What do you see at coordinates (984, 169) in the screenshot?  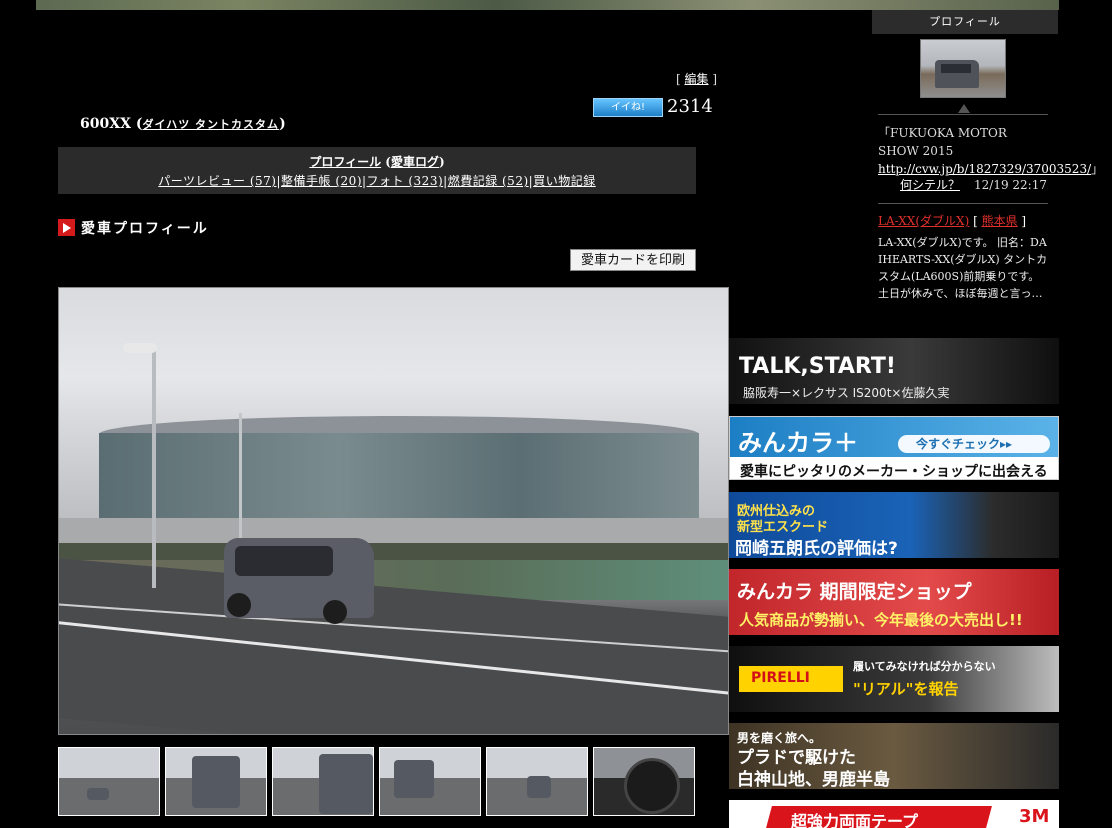 I see `status-link: http://cvw.jp/b/1827329/37003523/` at bounding box center [984, 169].